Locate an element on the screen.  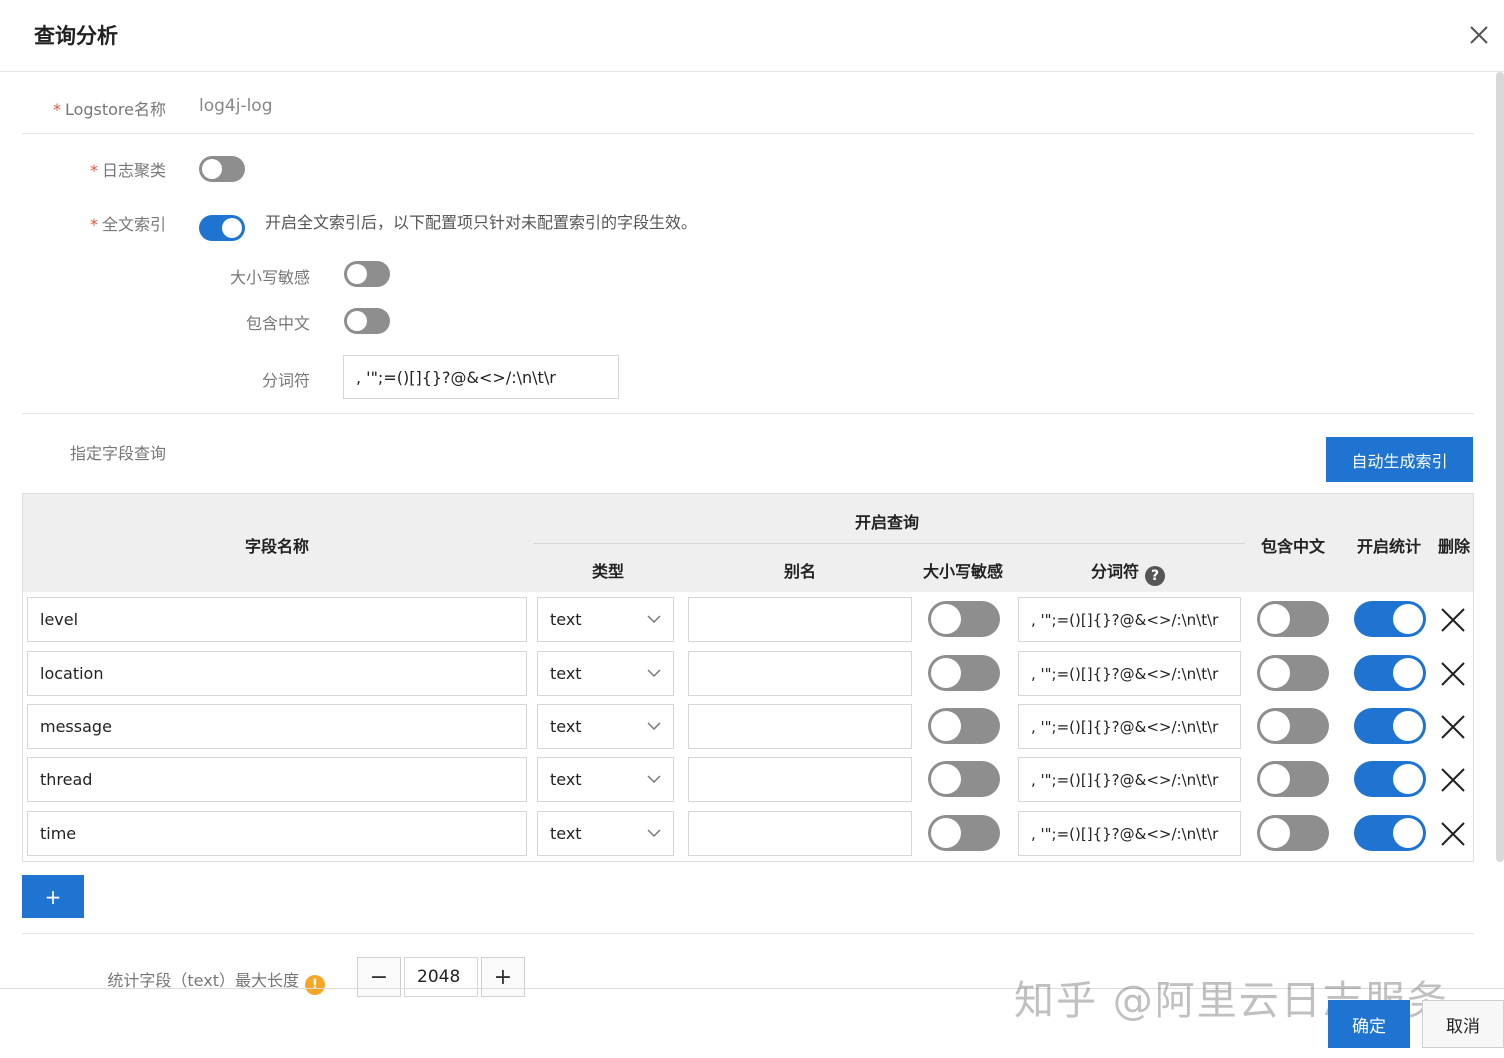
log-cluster-label: * 日志聚类 is located at coordinates (98, 169).